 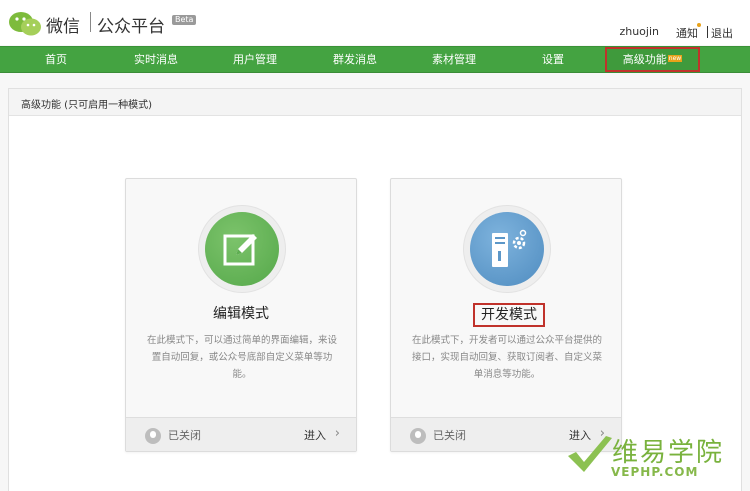 I want to click on nav-item-label: 素材管理, so click(x=454, y=59).